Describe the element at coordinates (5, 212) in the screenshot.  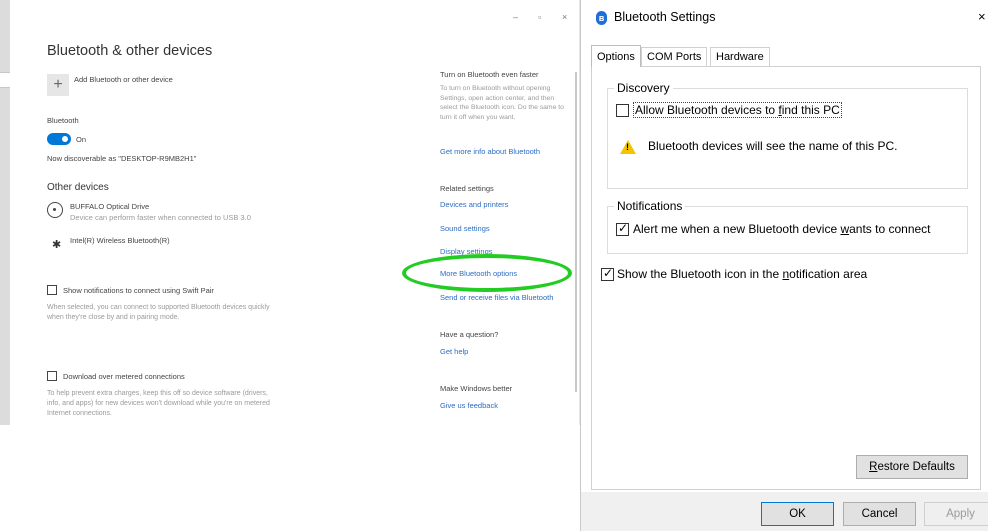
I see `background-window-strip` at that location.